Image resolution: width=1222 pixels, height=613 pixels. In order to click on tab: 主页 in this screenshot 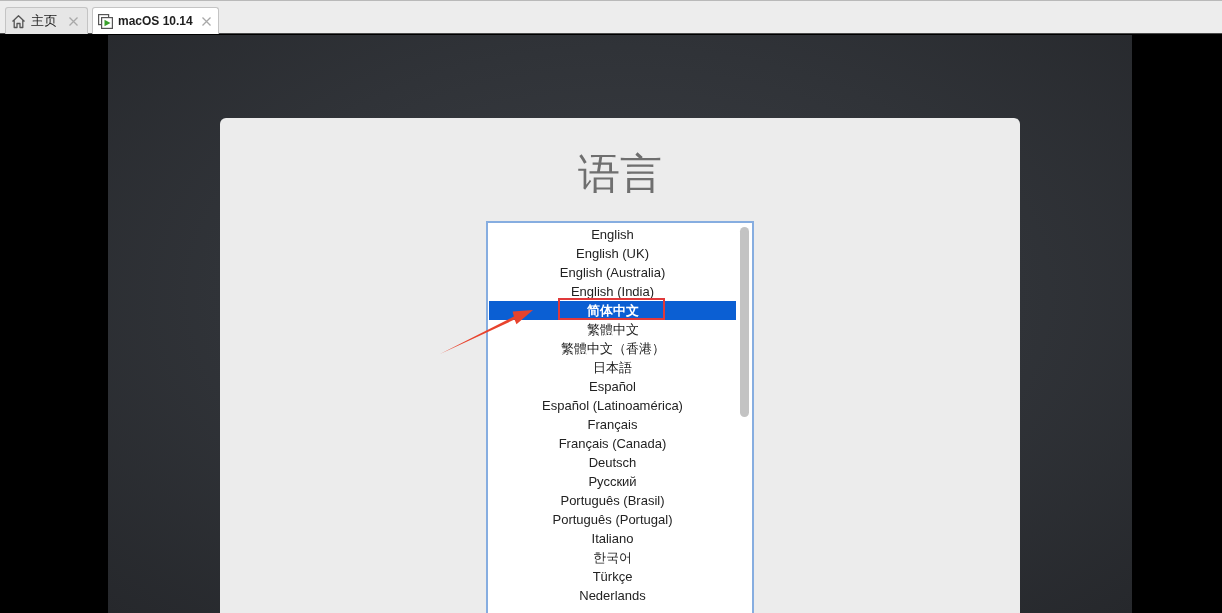, I will do `click(46, 20)`.